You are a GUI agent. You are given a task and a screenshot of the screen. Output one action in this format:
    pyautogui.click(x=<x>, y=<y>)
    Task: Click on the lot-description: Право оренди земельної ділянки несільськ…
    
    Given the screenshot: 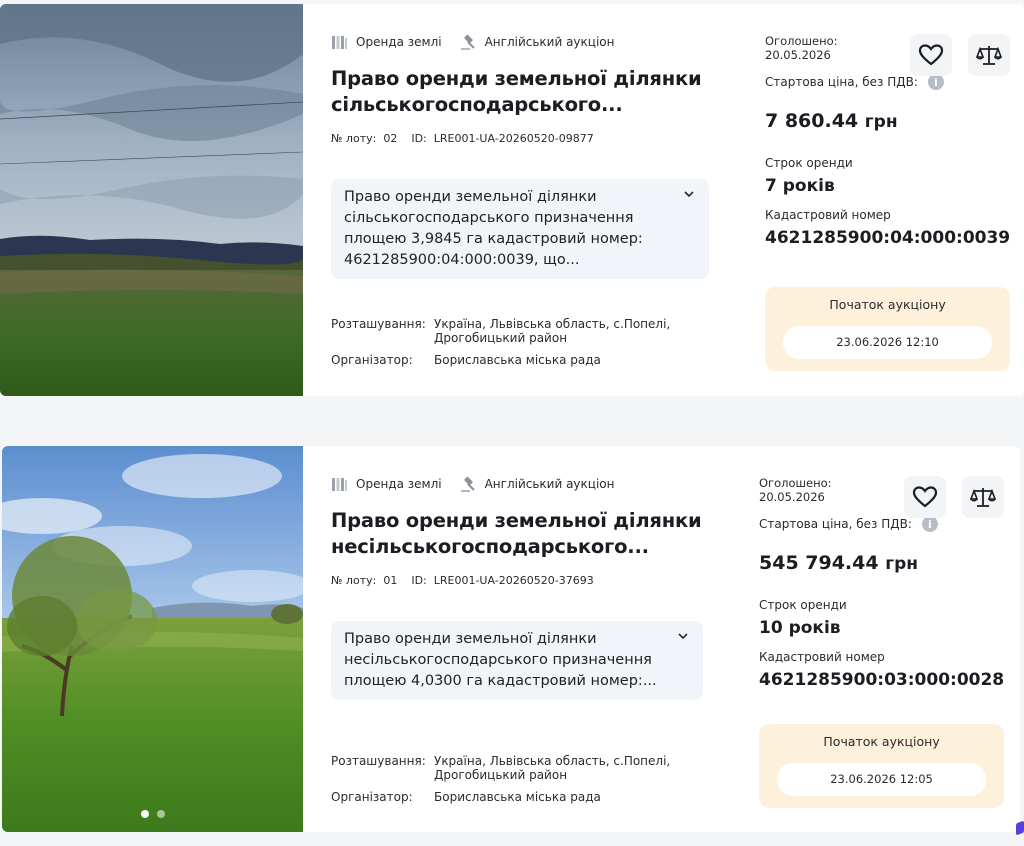 What is the action you would take?
    pyautogui.click(x=517, y=660)
    